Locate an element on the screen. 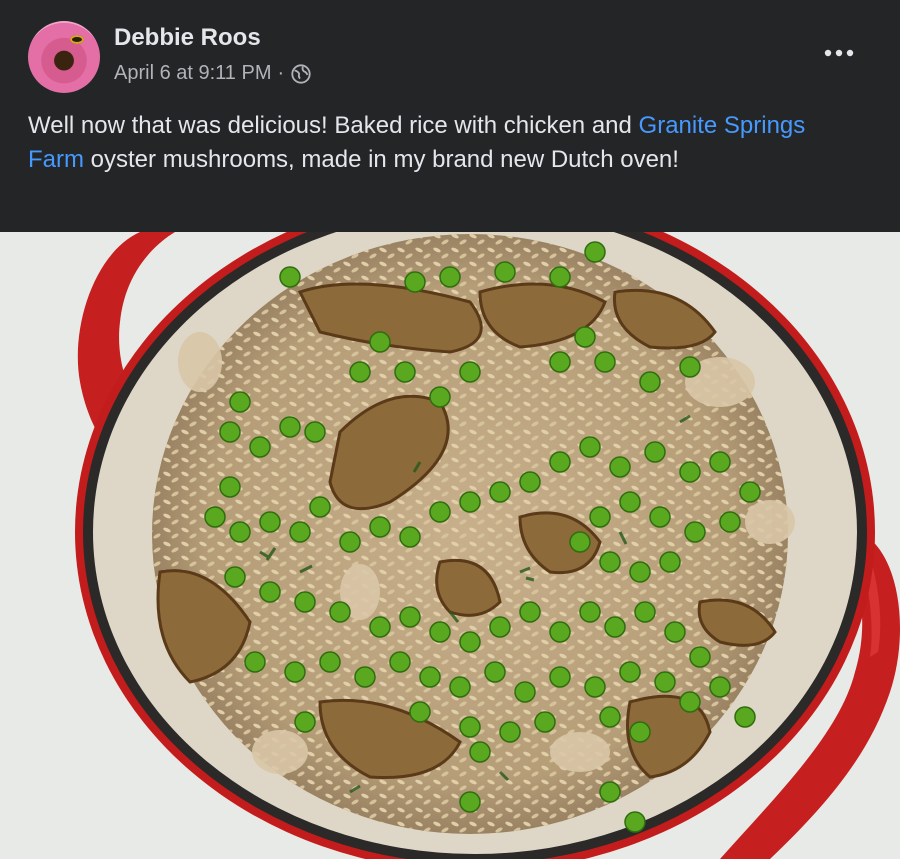 Image resolution: width=900 pixels, height=859 pixels. post-meta: April 6 at 9:11 PM · is located at coordinates (213, 73).